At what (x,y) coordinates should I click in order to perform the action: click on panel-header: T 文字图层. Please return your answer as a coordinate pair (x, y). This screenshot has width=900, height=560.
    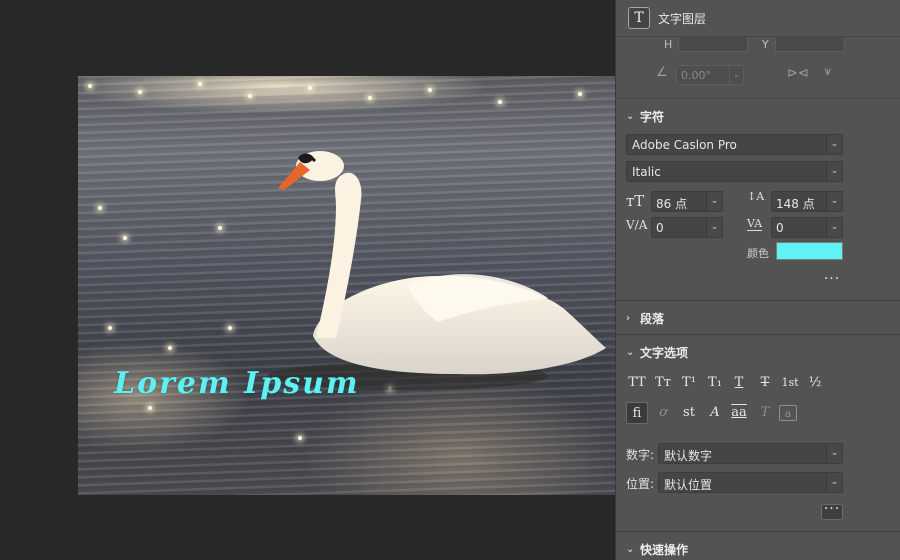
    Looking at the image, I should click on (758, 18).